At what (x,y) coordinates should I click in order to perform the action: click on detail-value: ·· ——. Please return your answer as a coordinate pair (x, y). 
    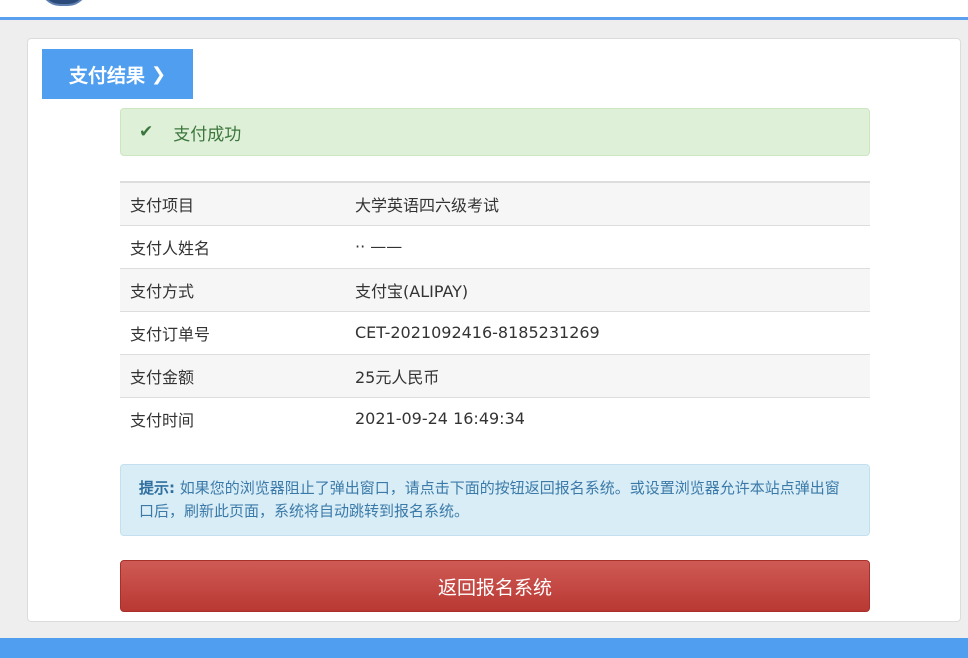
    Looking at the image, I should click on (379, 246).